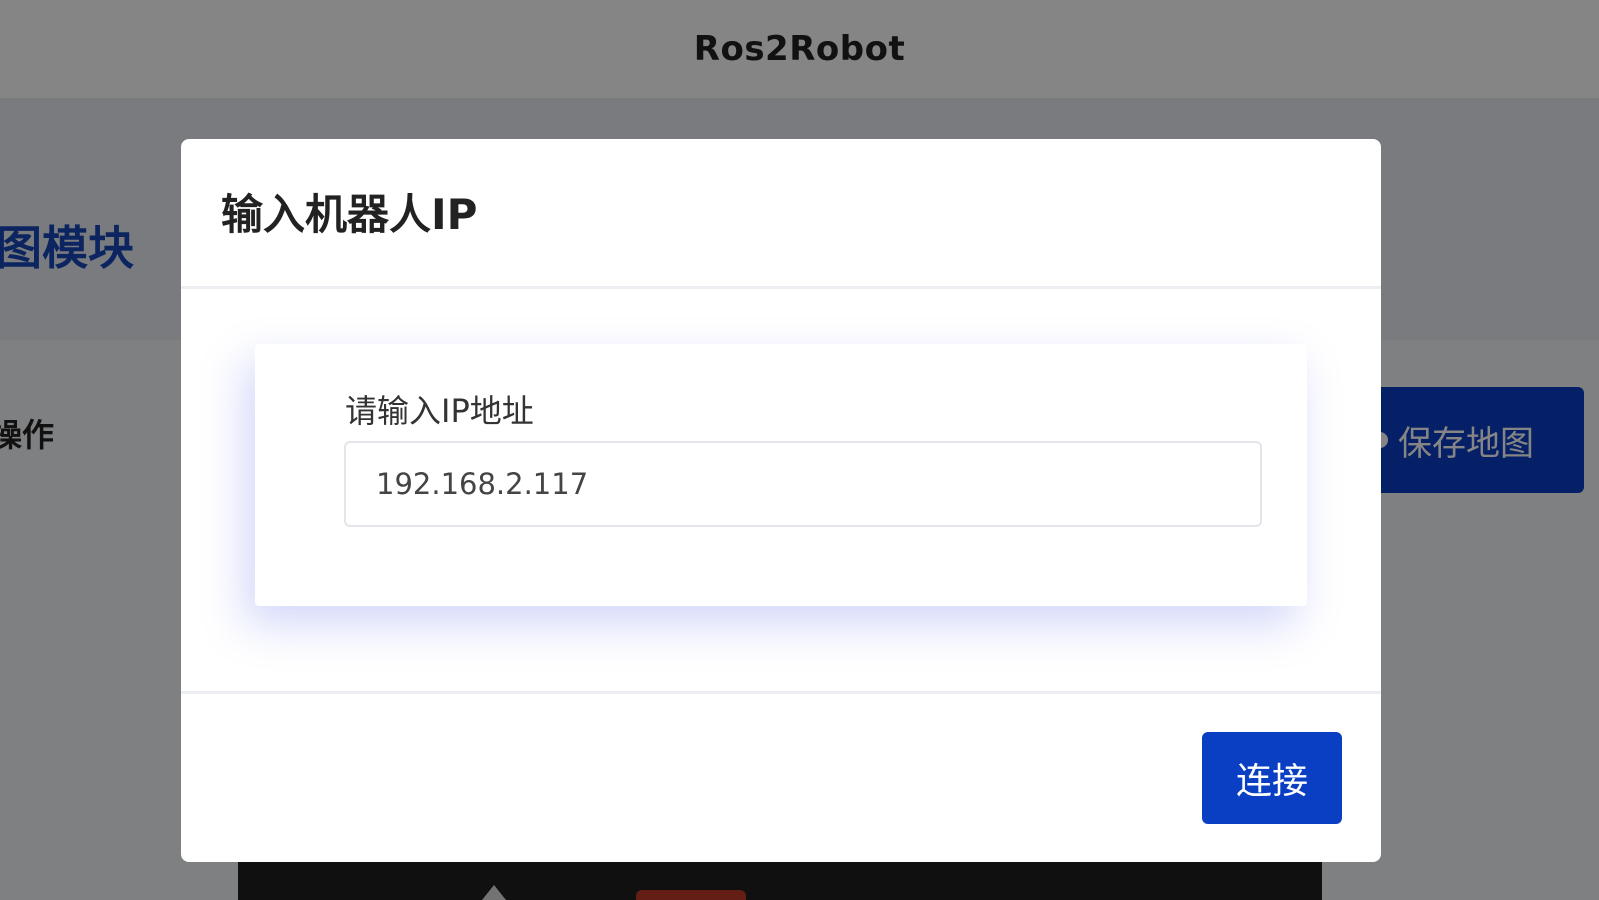  I want to click on dialog-title: 输入机器人IP, so click(349, 214).